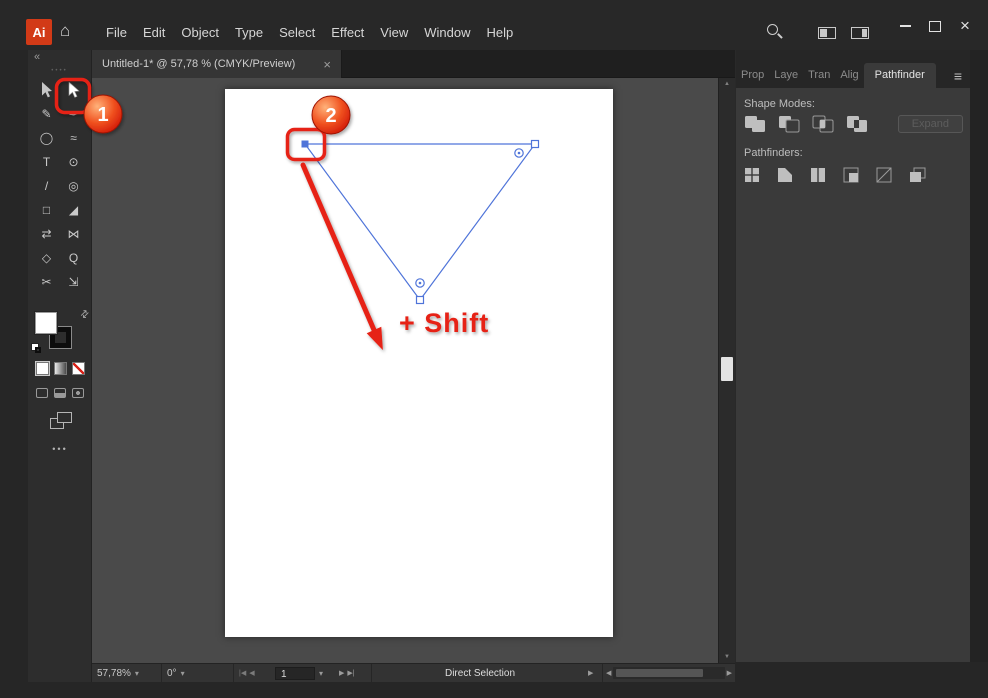 The height and width of the screenshot is (698, 988). I want to click on panel-tab-strip: Prop Laye Tran Alig Pathfinder ≡, so click(853, 69).